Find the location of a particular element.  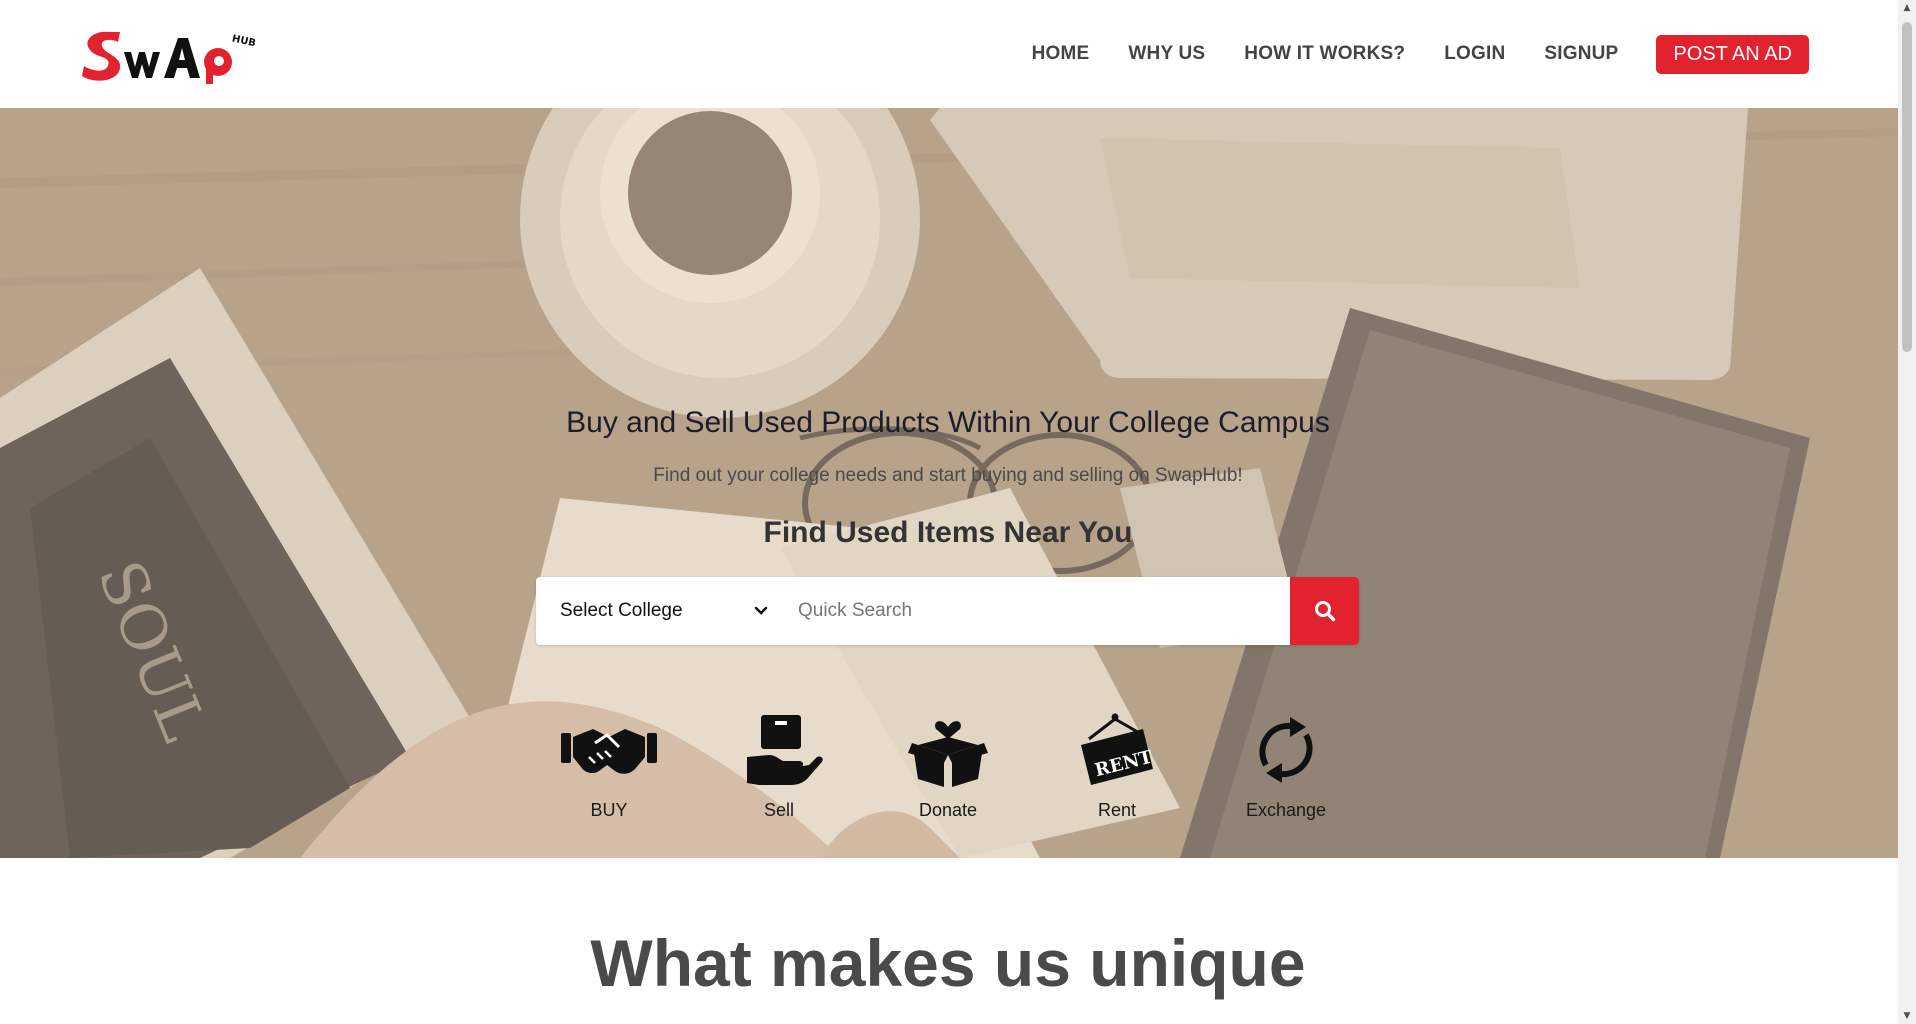

search-button is located at coordinates (1324, 611).